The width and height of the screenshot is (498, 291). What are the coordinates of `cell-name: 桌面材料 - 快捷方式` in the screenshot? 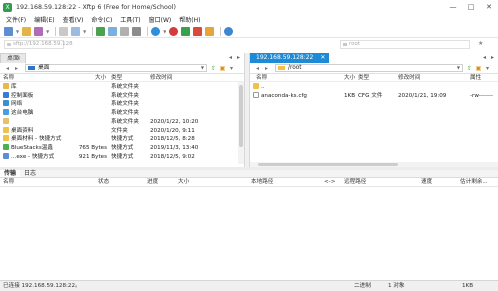 It's located at (36, 139).